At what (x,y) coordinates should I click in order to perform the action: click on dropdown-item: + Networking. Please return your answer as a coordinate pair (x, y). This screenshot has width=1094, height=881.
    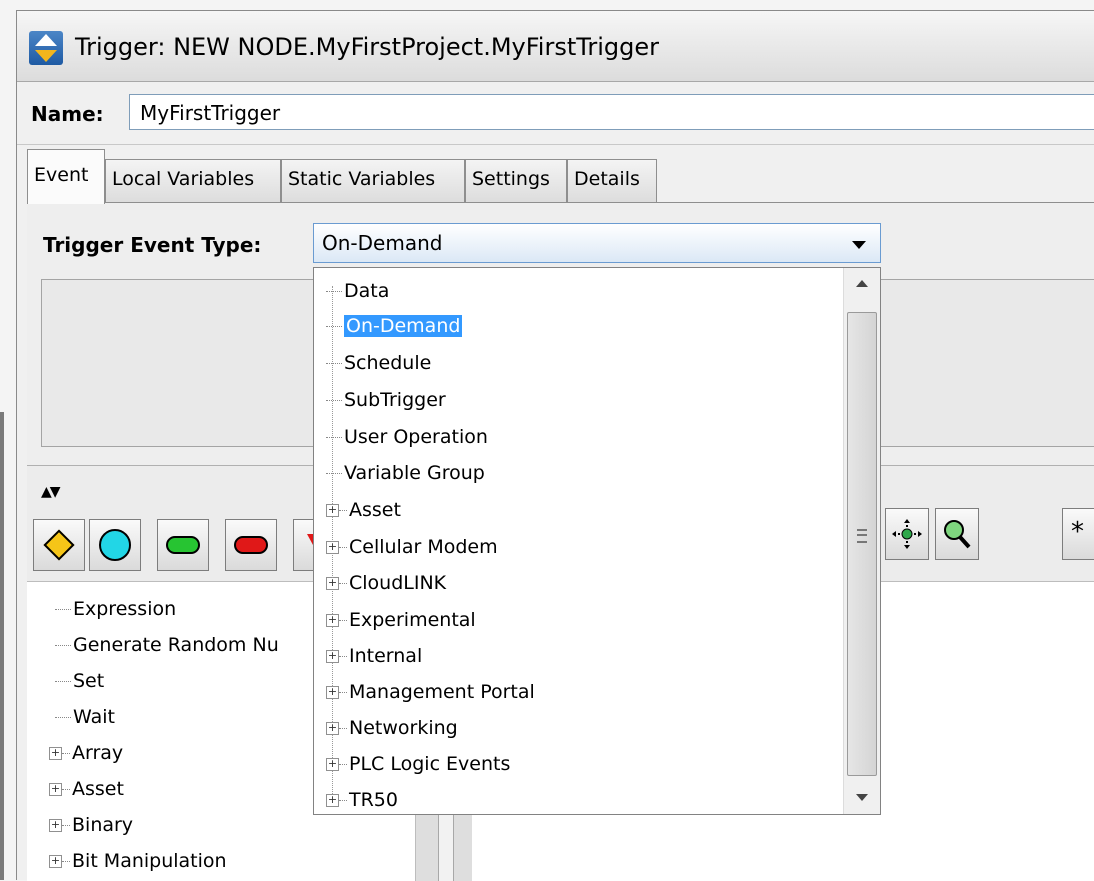
    Looking at the image, I should click on (392, 728).